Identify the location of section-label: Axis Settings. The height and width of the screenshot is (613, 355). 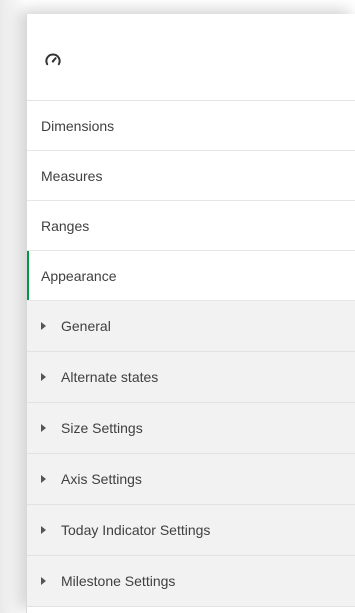
(101, 479).